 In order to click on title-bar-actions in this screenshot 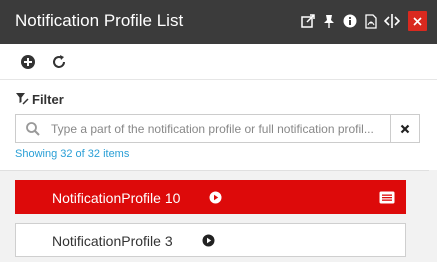, I will do `click(362, 21)`.